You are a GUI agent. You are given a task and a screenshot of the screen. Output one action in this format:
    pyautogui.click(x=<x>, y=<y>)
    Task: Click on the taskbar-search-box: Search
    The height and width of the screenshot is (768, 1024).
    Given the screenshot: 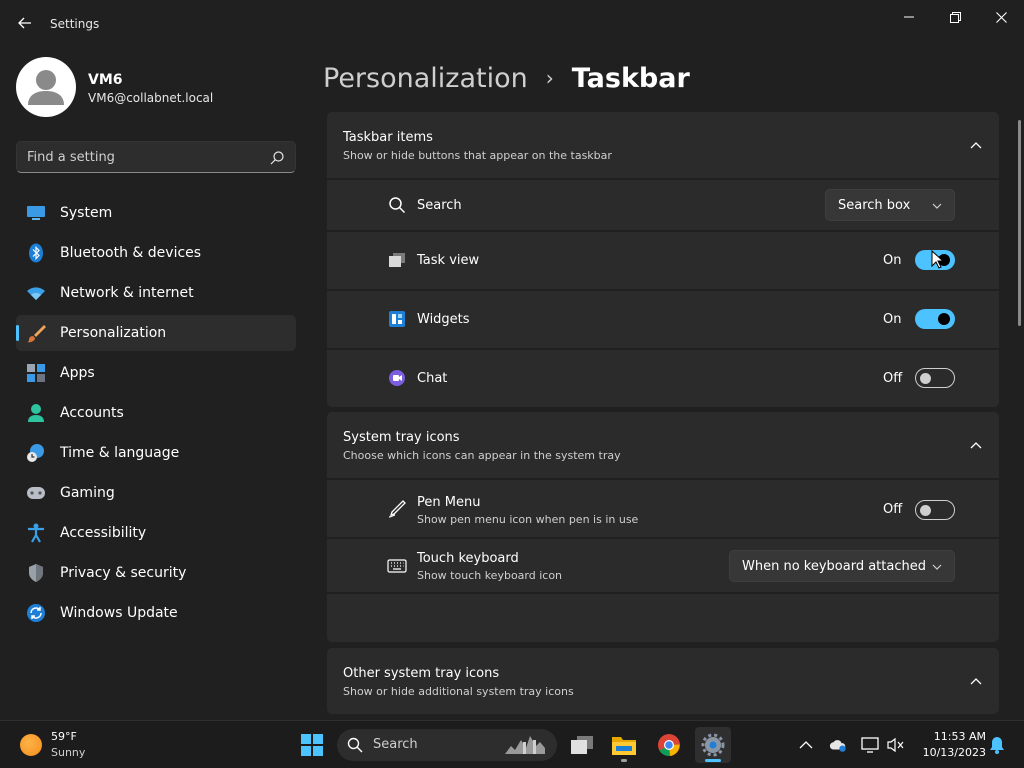 What is the action you would take?
    pyautogui.click(x=447, y=745)
    